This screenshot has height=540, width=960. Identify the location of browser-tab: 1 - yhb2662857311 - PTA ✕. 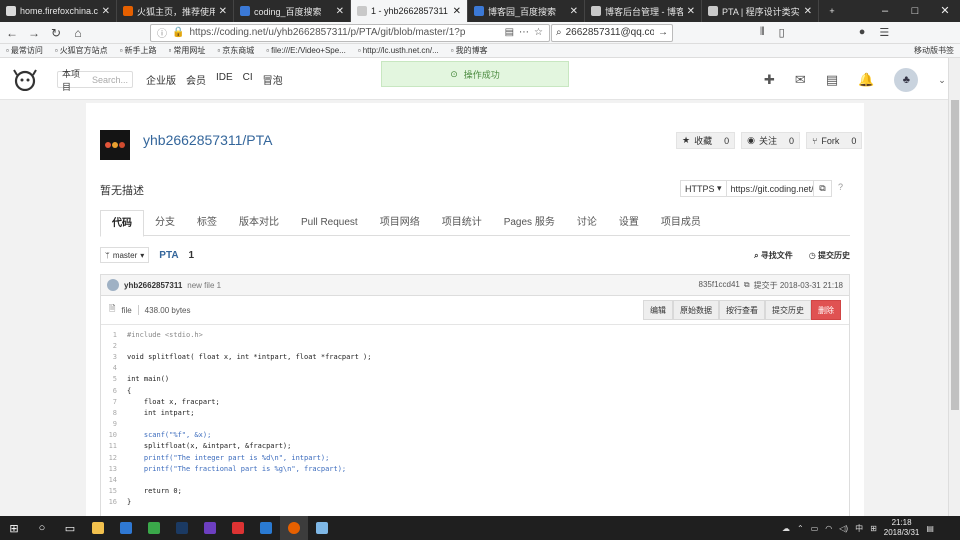
(409, 11).